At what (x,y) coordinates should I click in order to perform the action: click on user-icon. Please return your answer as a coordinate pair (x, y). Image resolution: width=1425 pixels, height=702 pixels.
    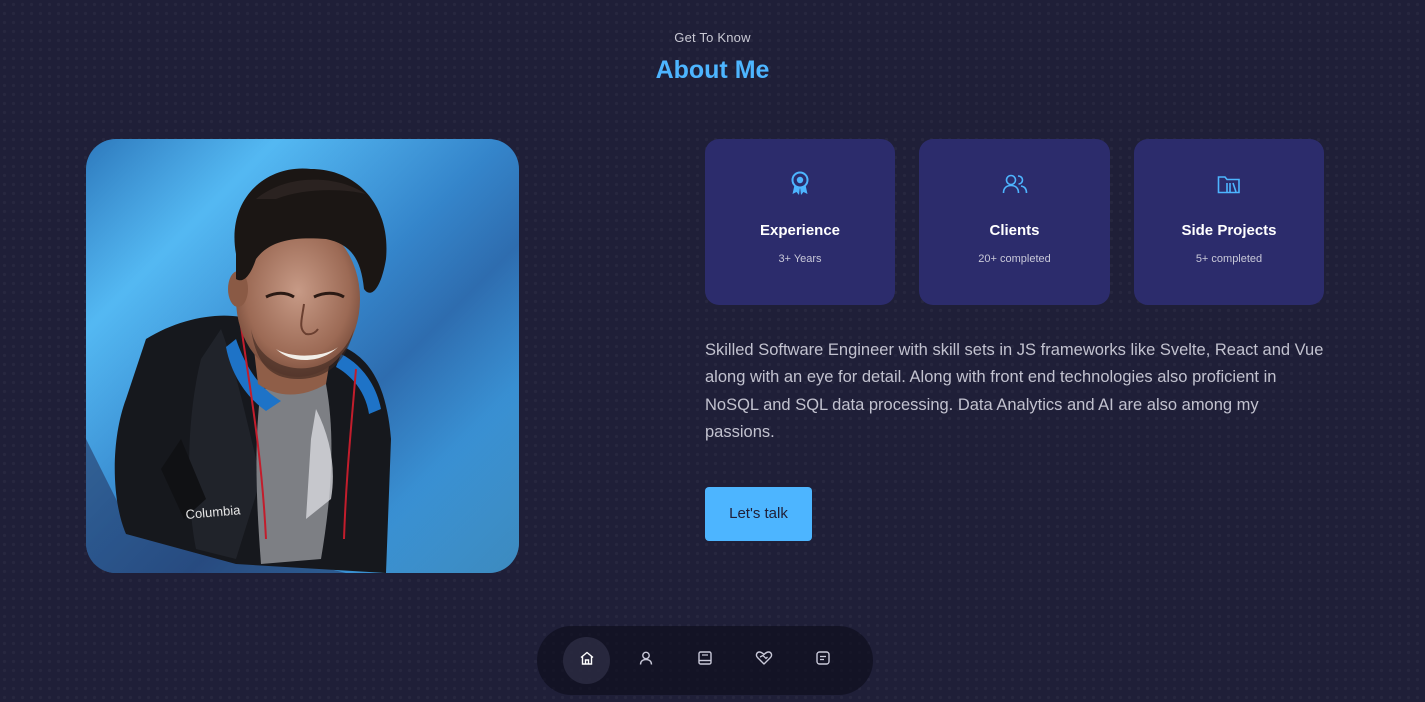
    Looking at the image, I should click on (646, 660).